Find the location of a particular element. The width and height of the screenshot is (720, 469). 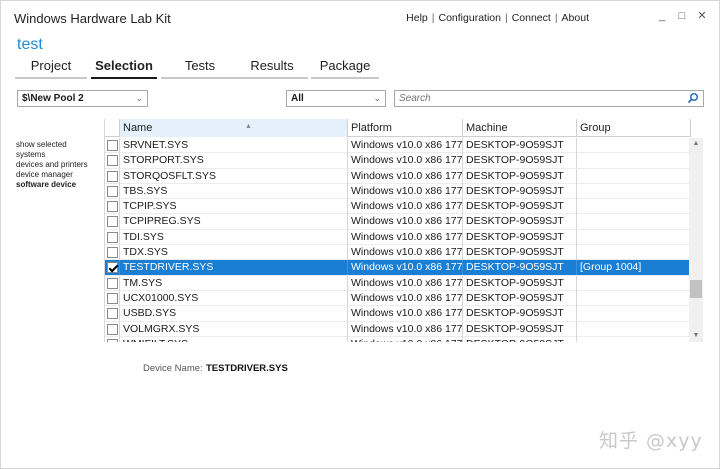

type-filter-dropdown: All ⌄ is located at coordinates (336, 98).